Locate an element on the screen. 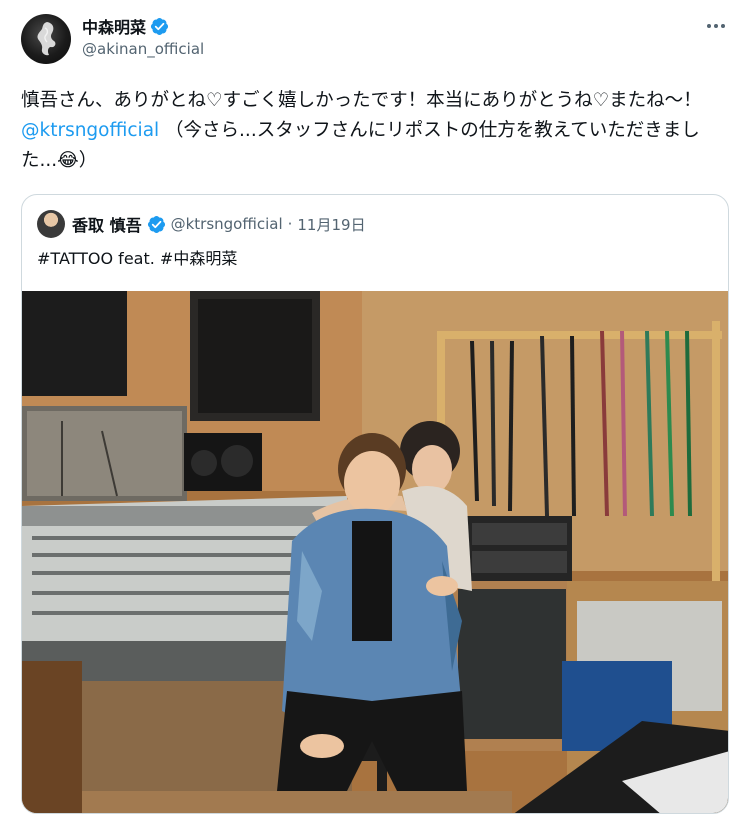  quoted-author-avatar is located at coordinates (51, 224).